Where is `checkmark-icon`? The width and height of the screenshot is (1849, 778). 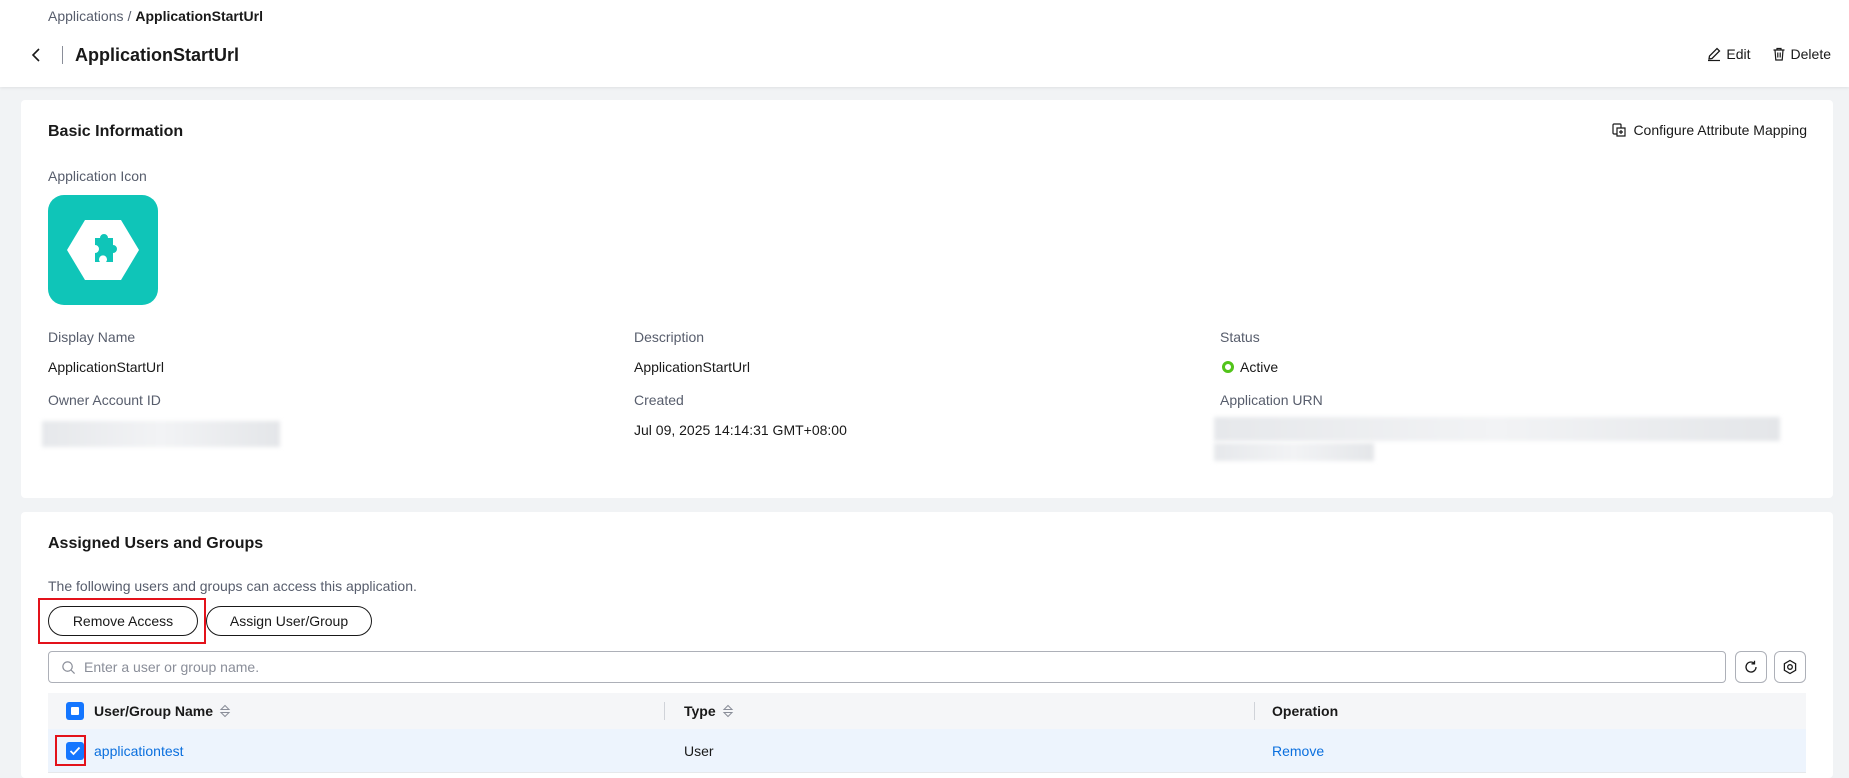
checkmark-icon is located at coordinates (75, 750).